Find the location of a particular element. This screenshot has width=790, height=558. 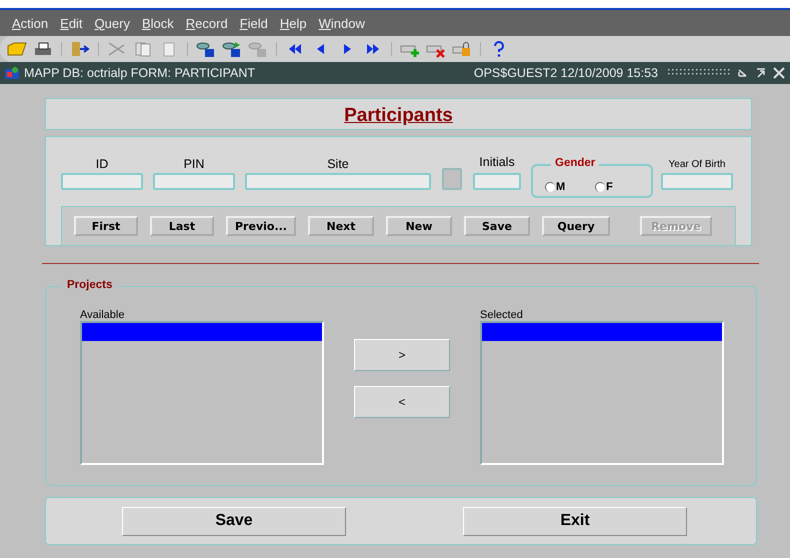

gender-label: Gender is located at coordinates (575, 163).